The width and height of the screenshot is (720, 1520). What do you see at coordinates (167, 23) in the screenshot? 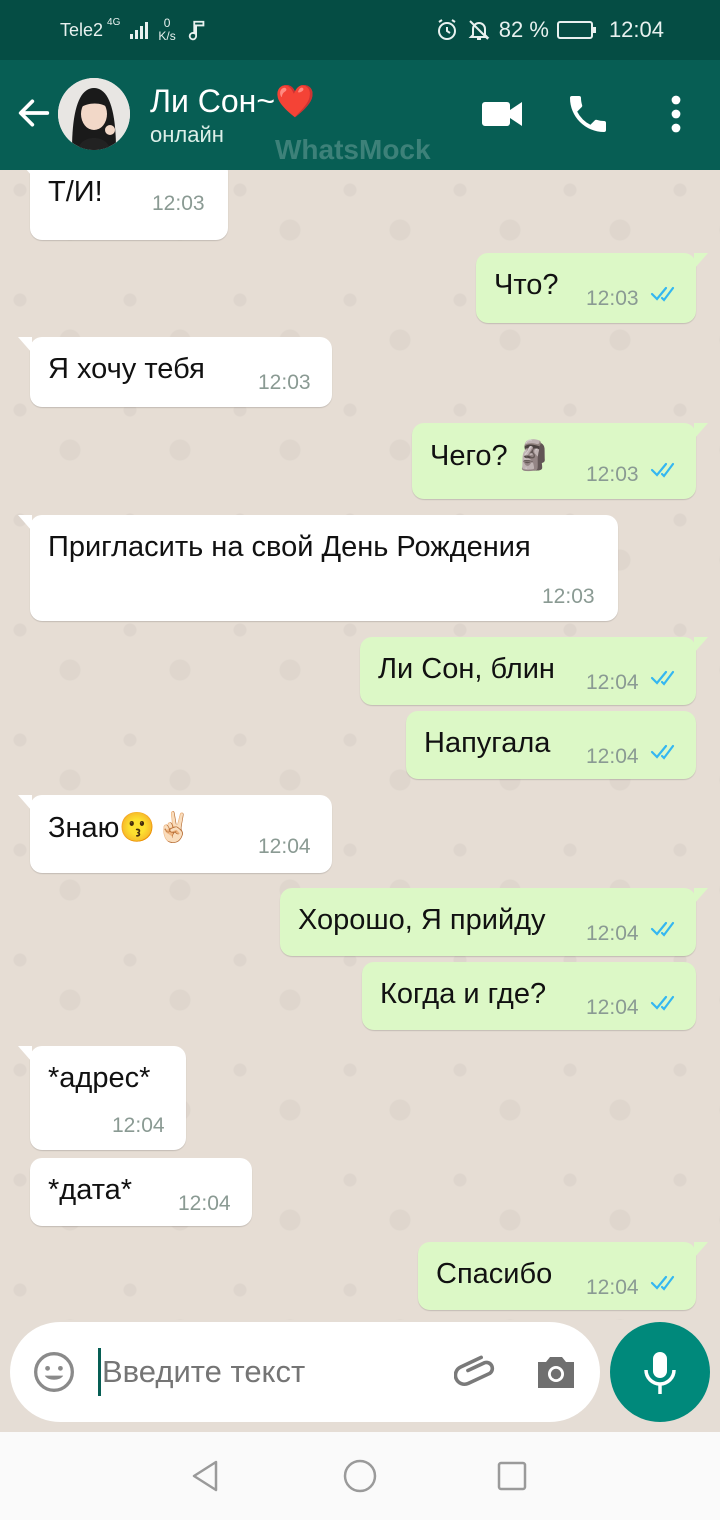
I see `data-speed-value: 0` at bounding box center [167, 23].